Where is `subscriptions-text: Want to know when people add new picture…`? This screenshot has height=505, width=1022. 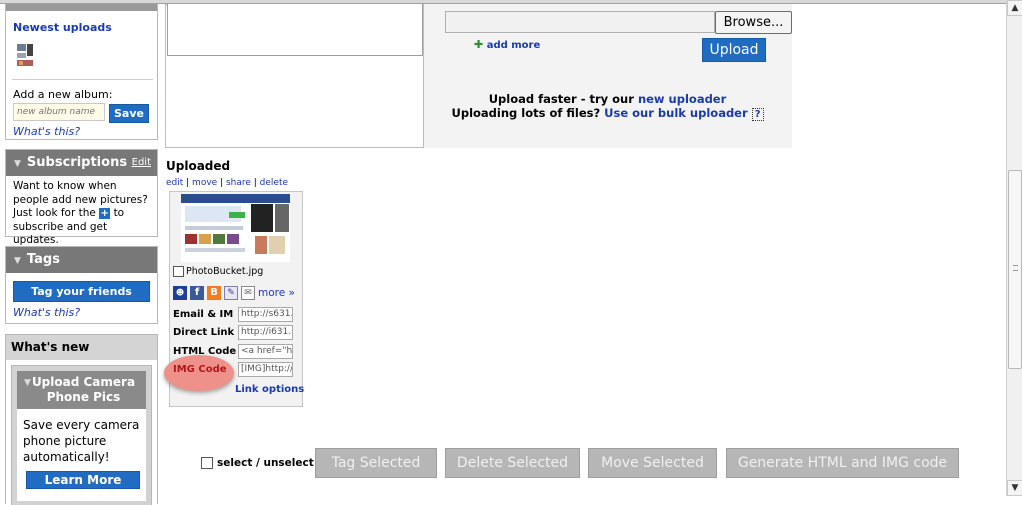
subscriptions-text: Want to know when people add new picture… is located at coordinates (83, 214).